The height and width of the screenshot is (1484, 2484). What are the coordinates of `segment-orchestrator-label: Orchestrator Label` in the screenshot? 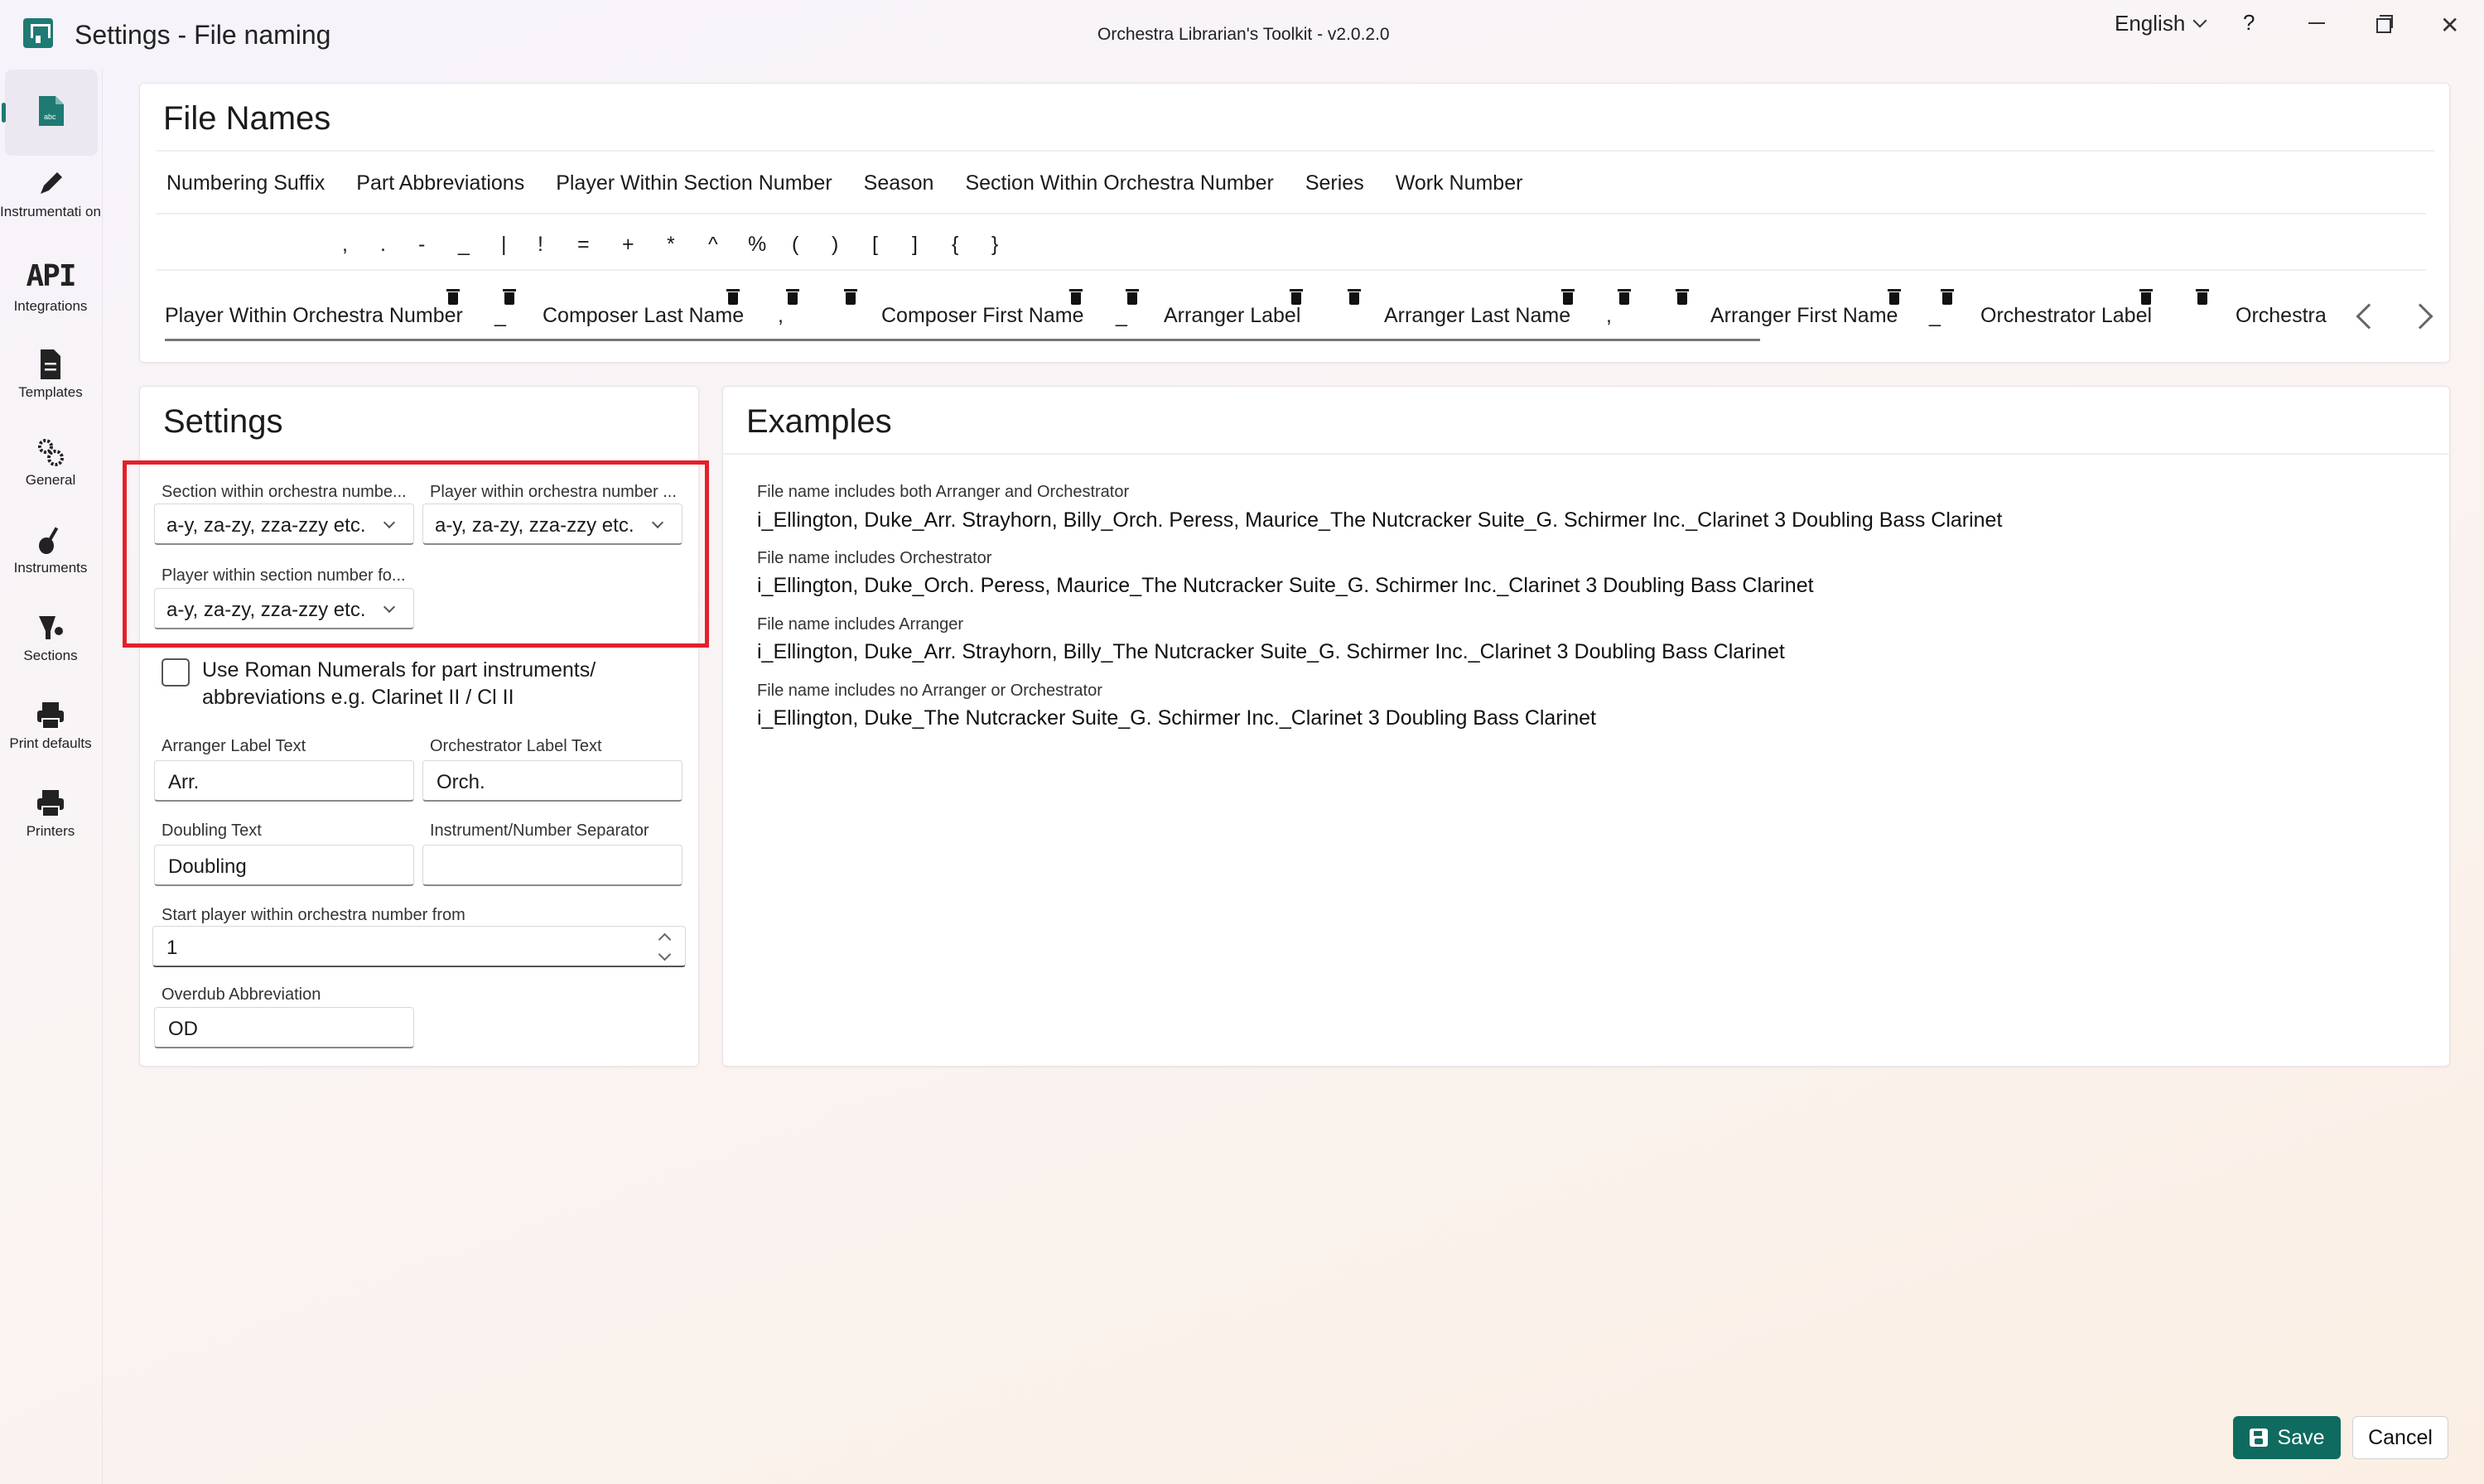 It's located at (2066, 316).